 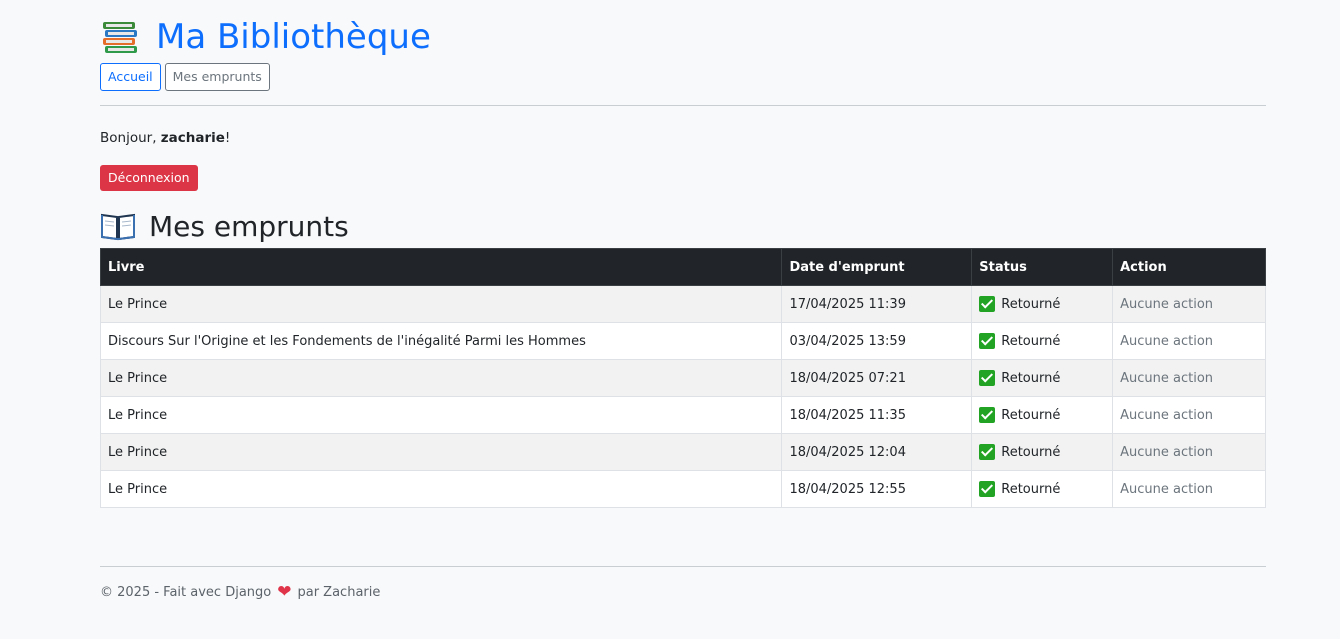 I want to click on cell-date: 18/04/2025 07:21, so click(x=877, y=378).